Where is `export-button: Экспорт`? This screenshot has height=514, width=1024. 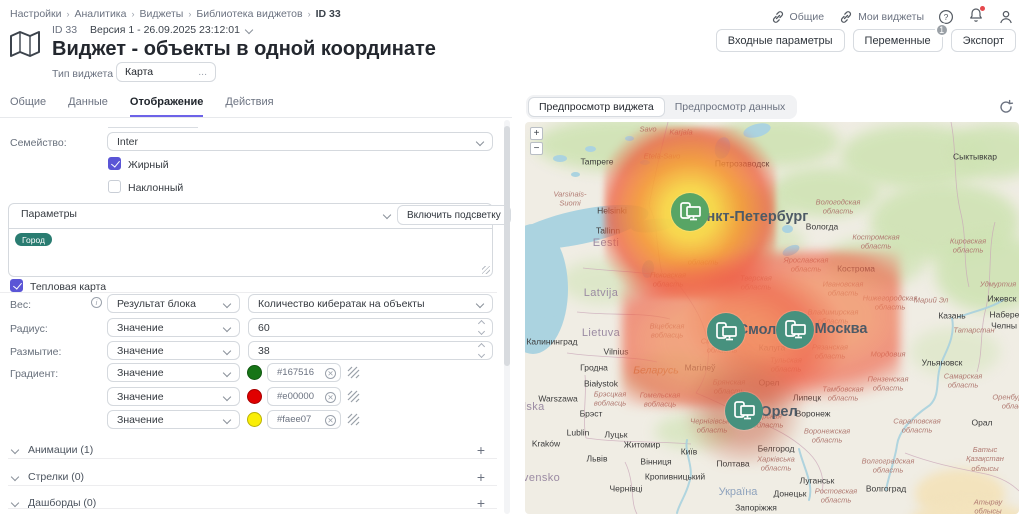 export-button: Экспорт is located at coordinates (983, 40).